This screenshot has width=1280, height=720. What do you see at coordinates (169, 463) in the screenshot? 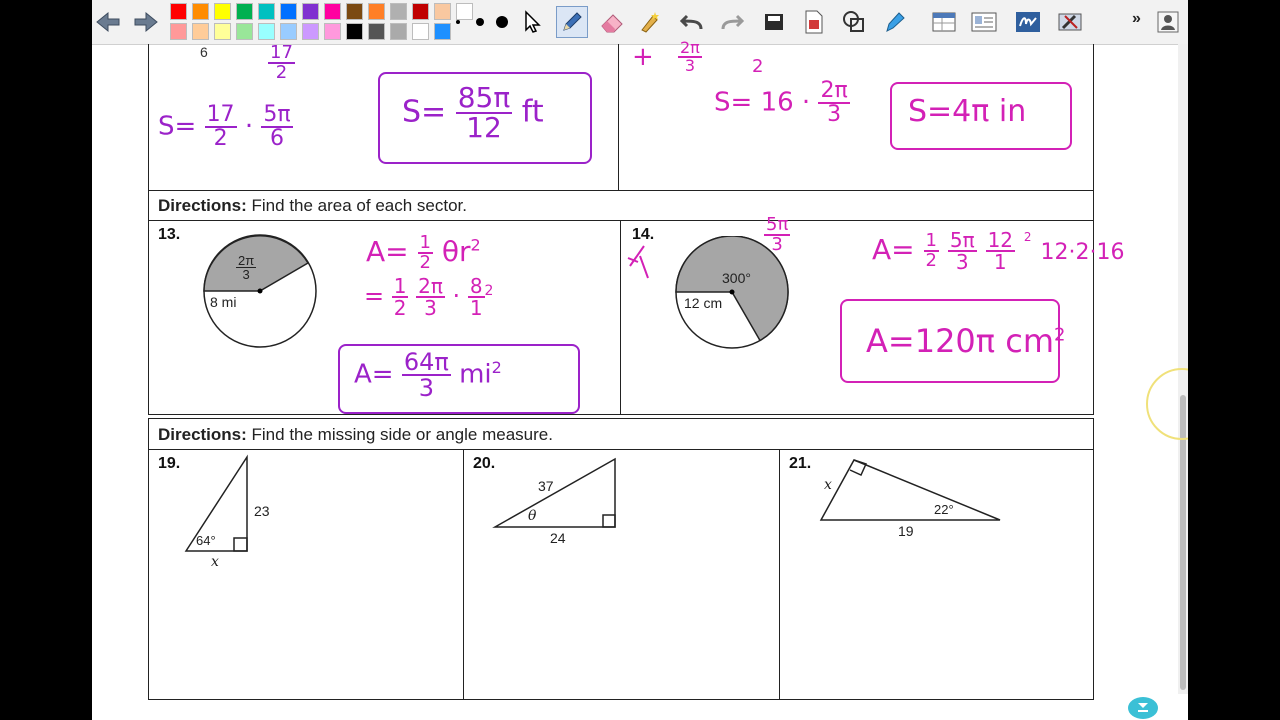
I see `problem-number: 19.` at bounding box center [169, 463].